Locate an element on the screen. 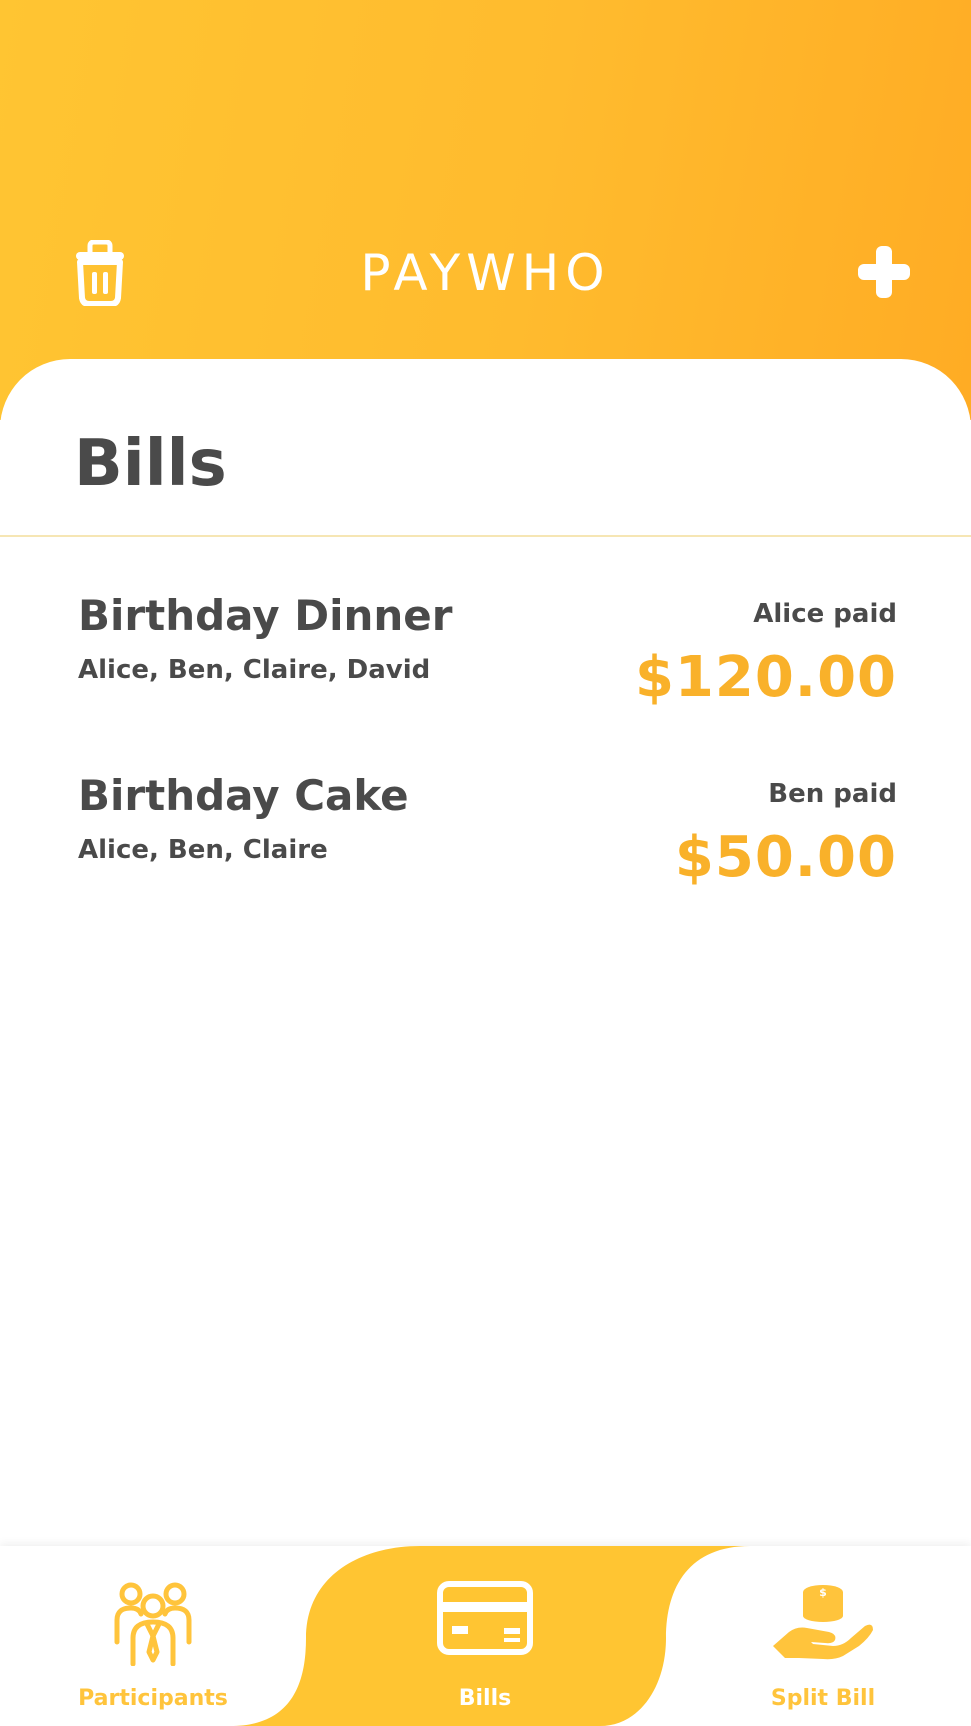 The width and height of the screenshot is (971, 1726). participants-icon is located at coordinates (153, 1624).